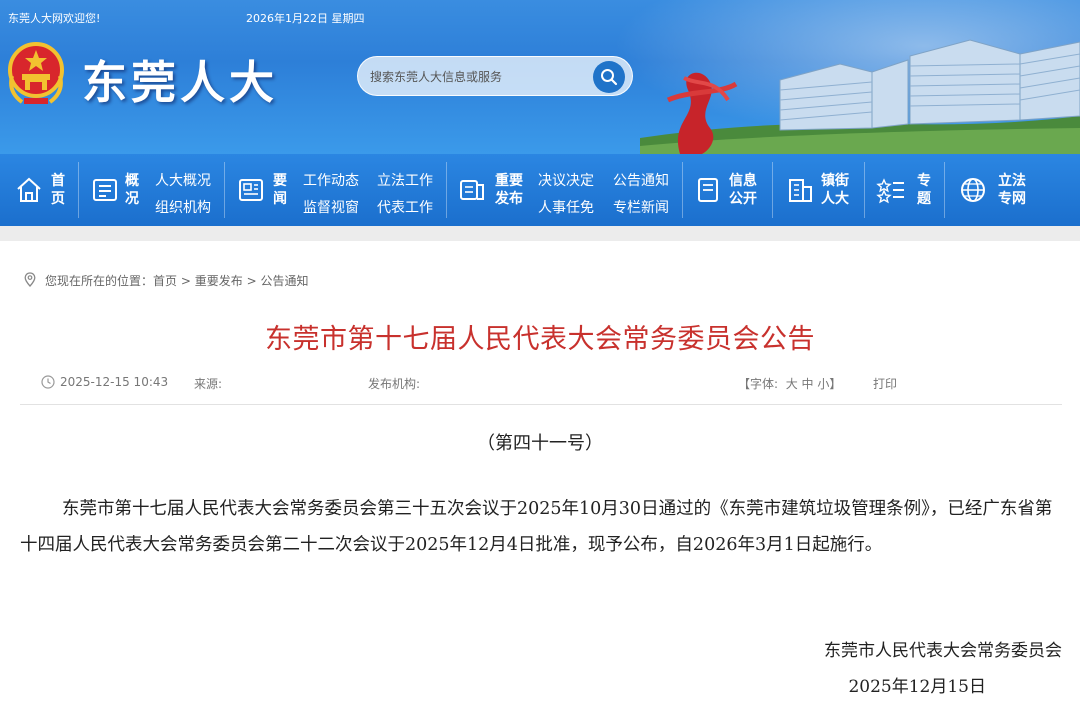 This screenshot has height=706, width=1080. Describe the element at coordinates (132, 181) in the screenshot. I see `nav-overview-char-1: 概` at that location.